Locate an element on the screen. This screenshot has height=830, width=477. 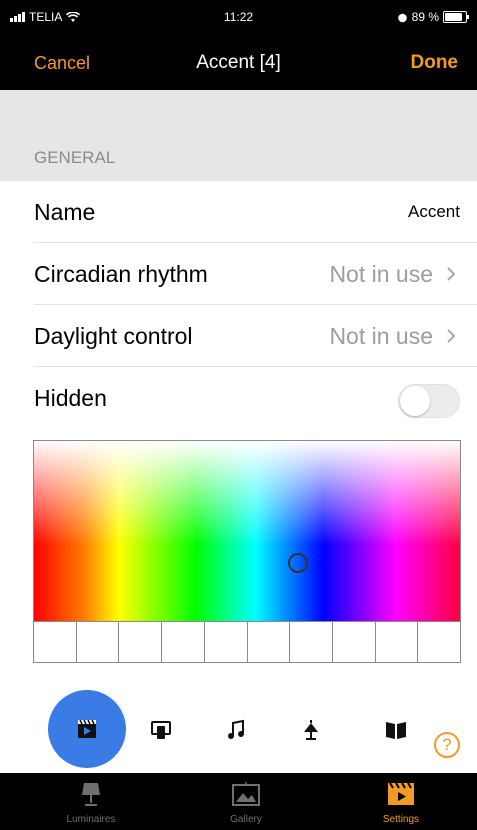
status-right: 89 % is located at coordinates (433, 17).